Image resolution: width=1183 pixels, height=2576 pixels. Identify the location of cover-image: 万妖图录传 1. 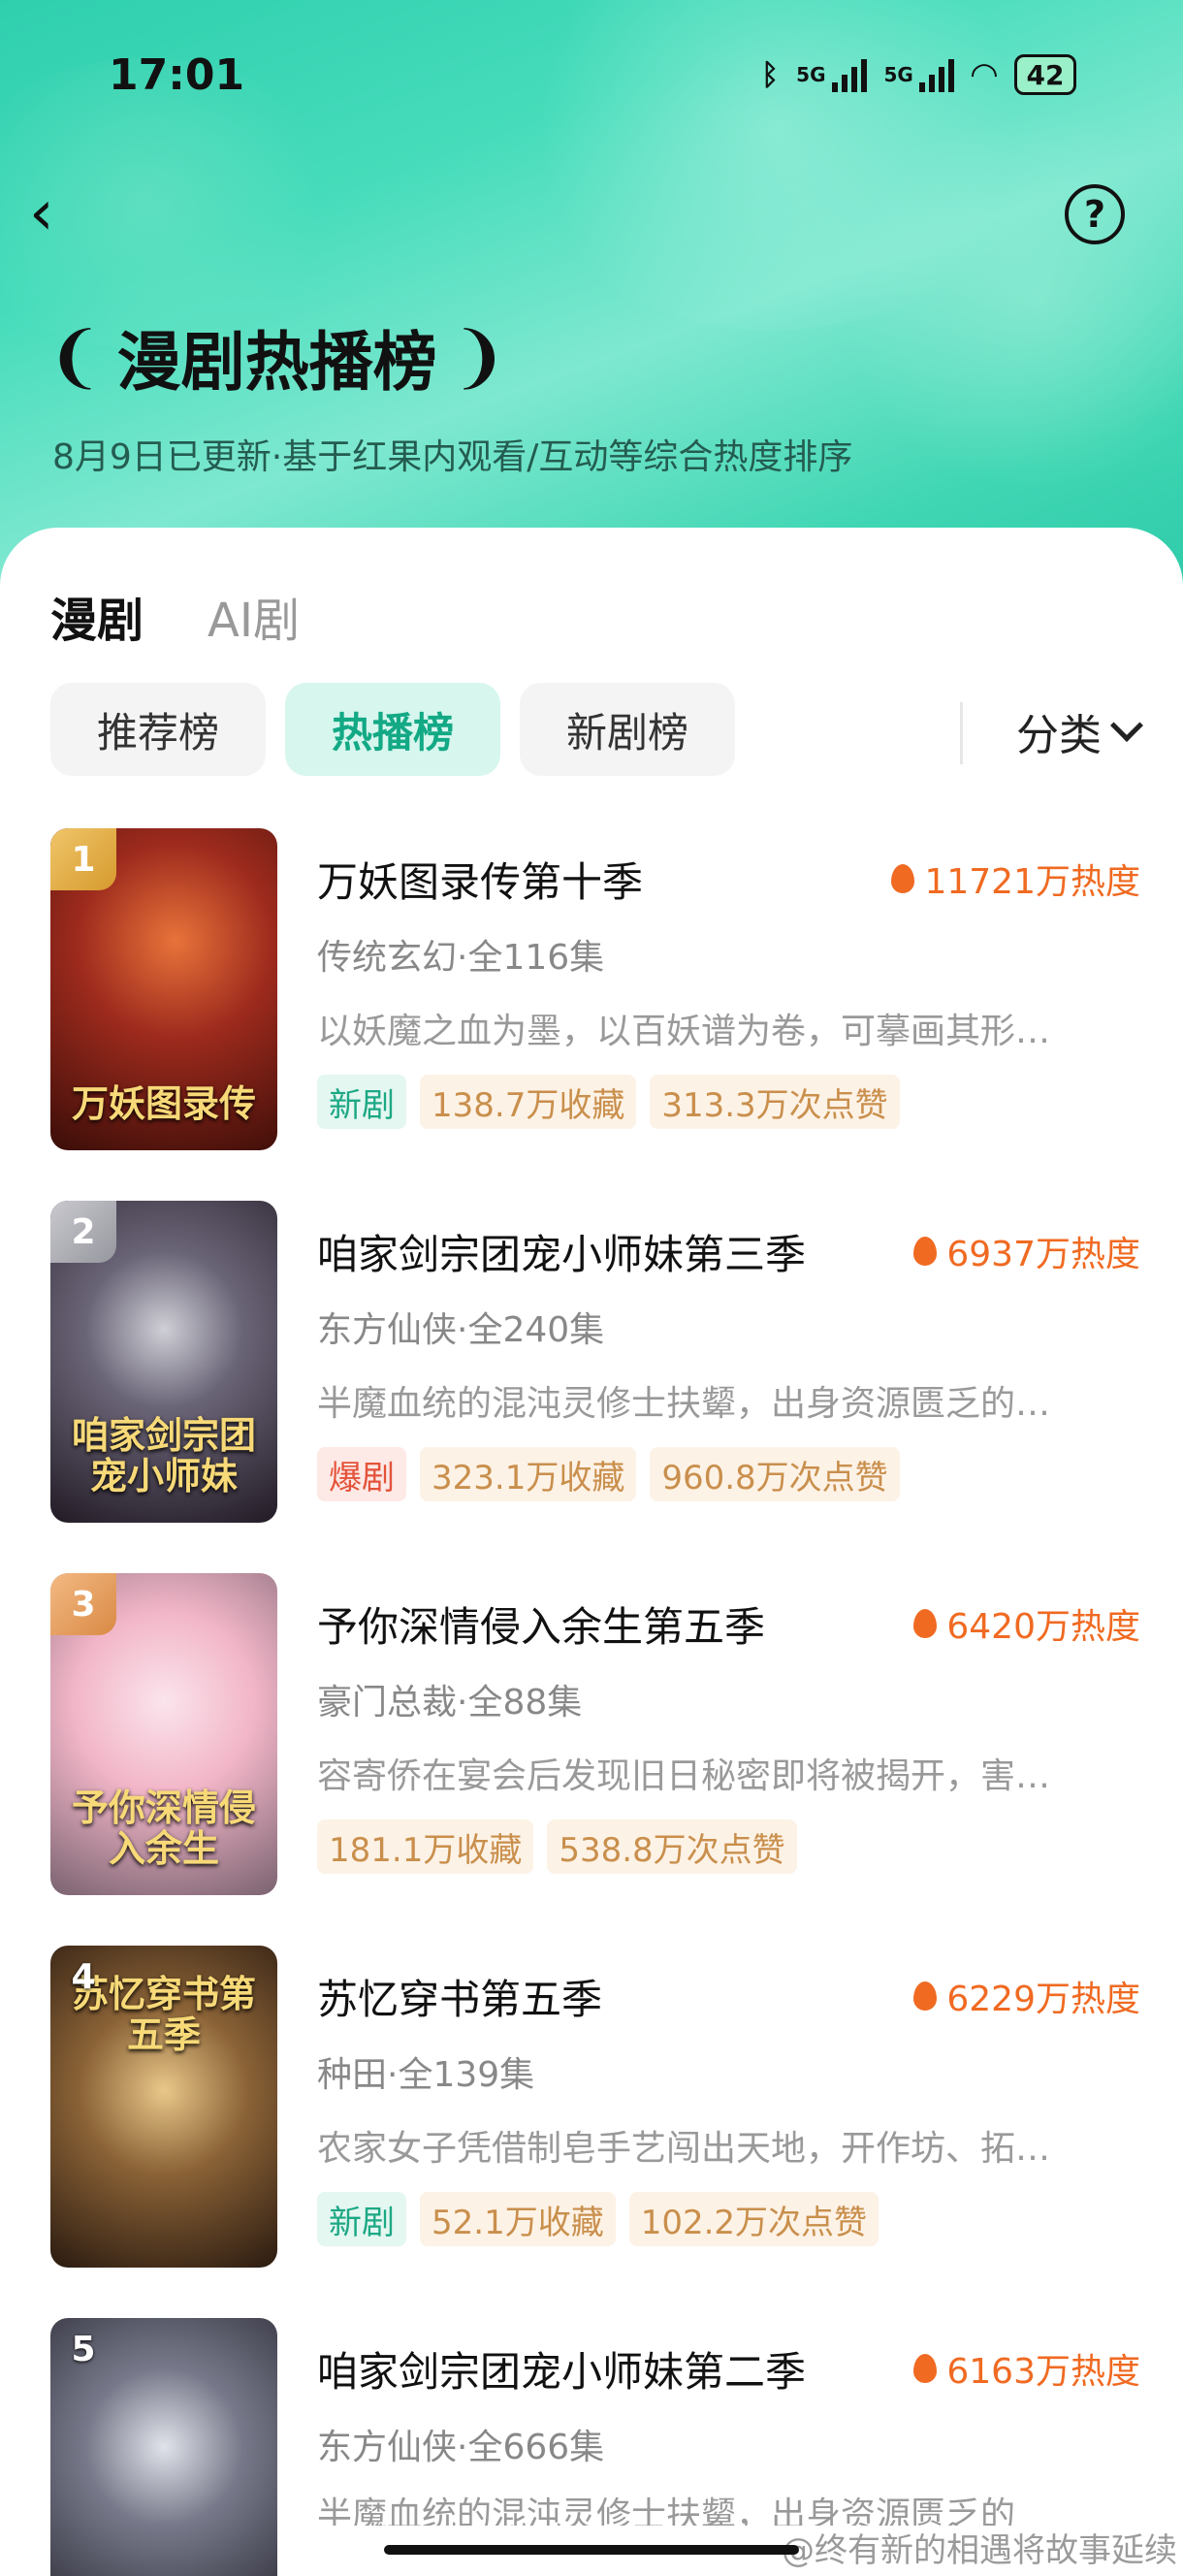
(163, 989).